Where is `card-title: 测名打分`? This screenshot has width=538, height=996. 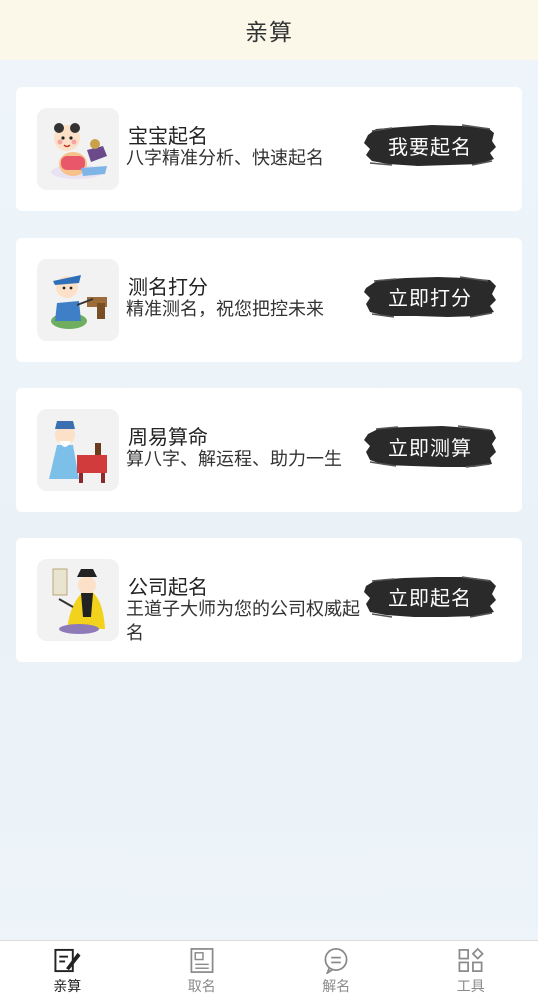
card-title: 测名打分 is located at coordinates (168, 287).